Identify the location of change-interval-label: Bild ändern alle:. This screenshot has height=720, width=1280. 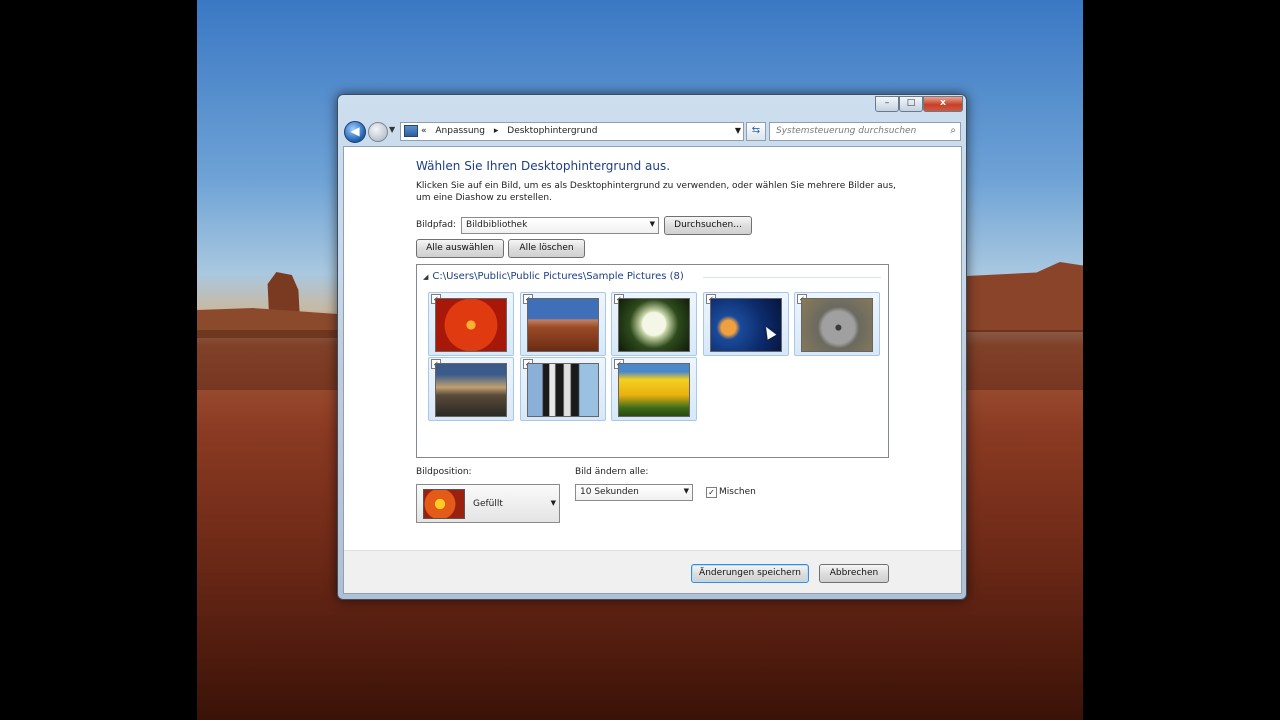
(612, 472).